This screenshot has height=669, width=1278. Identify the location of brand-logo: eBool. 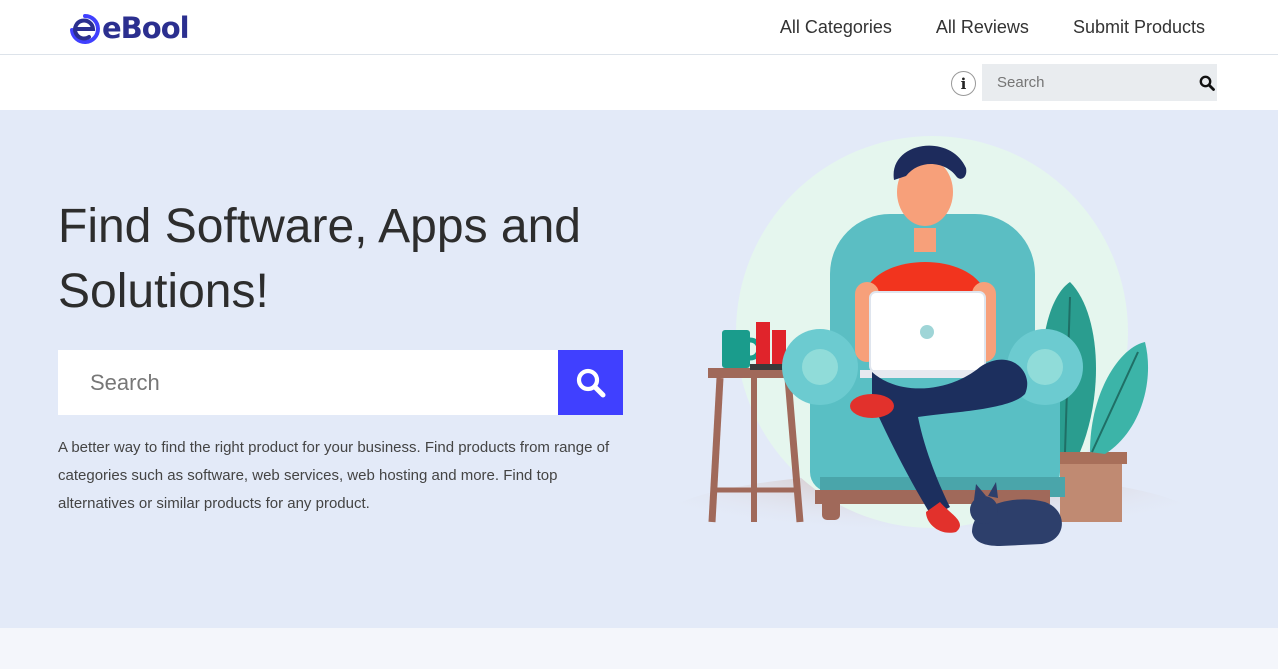
(127, 28).